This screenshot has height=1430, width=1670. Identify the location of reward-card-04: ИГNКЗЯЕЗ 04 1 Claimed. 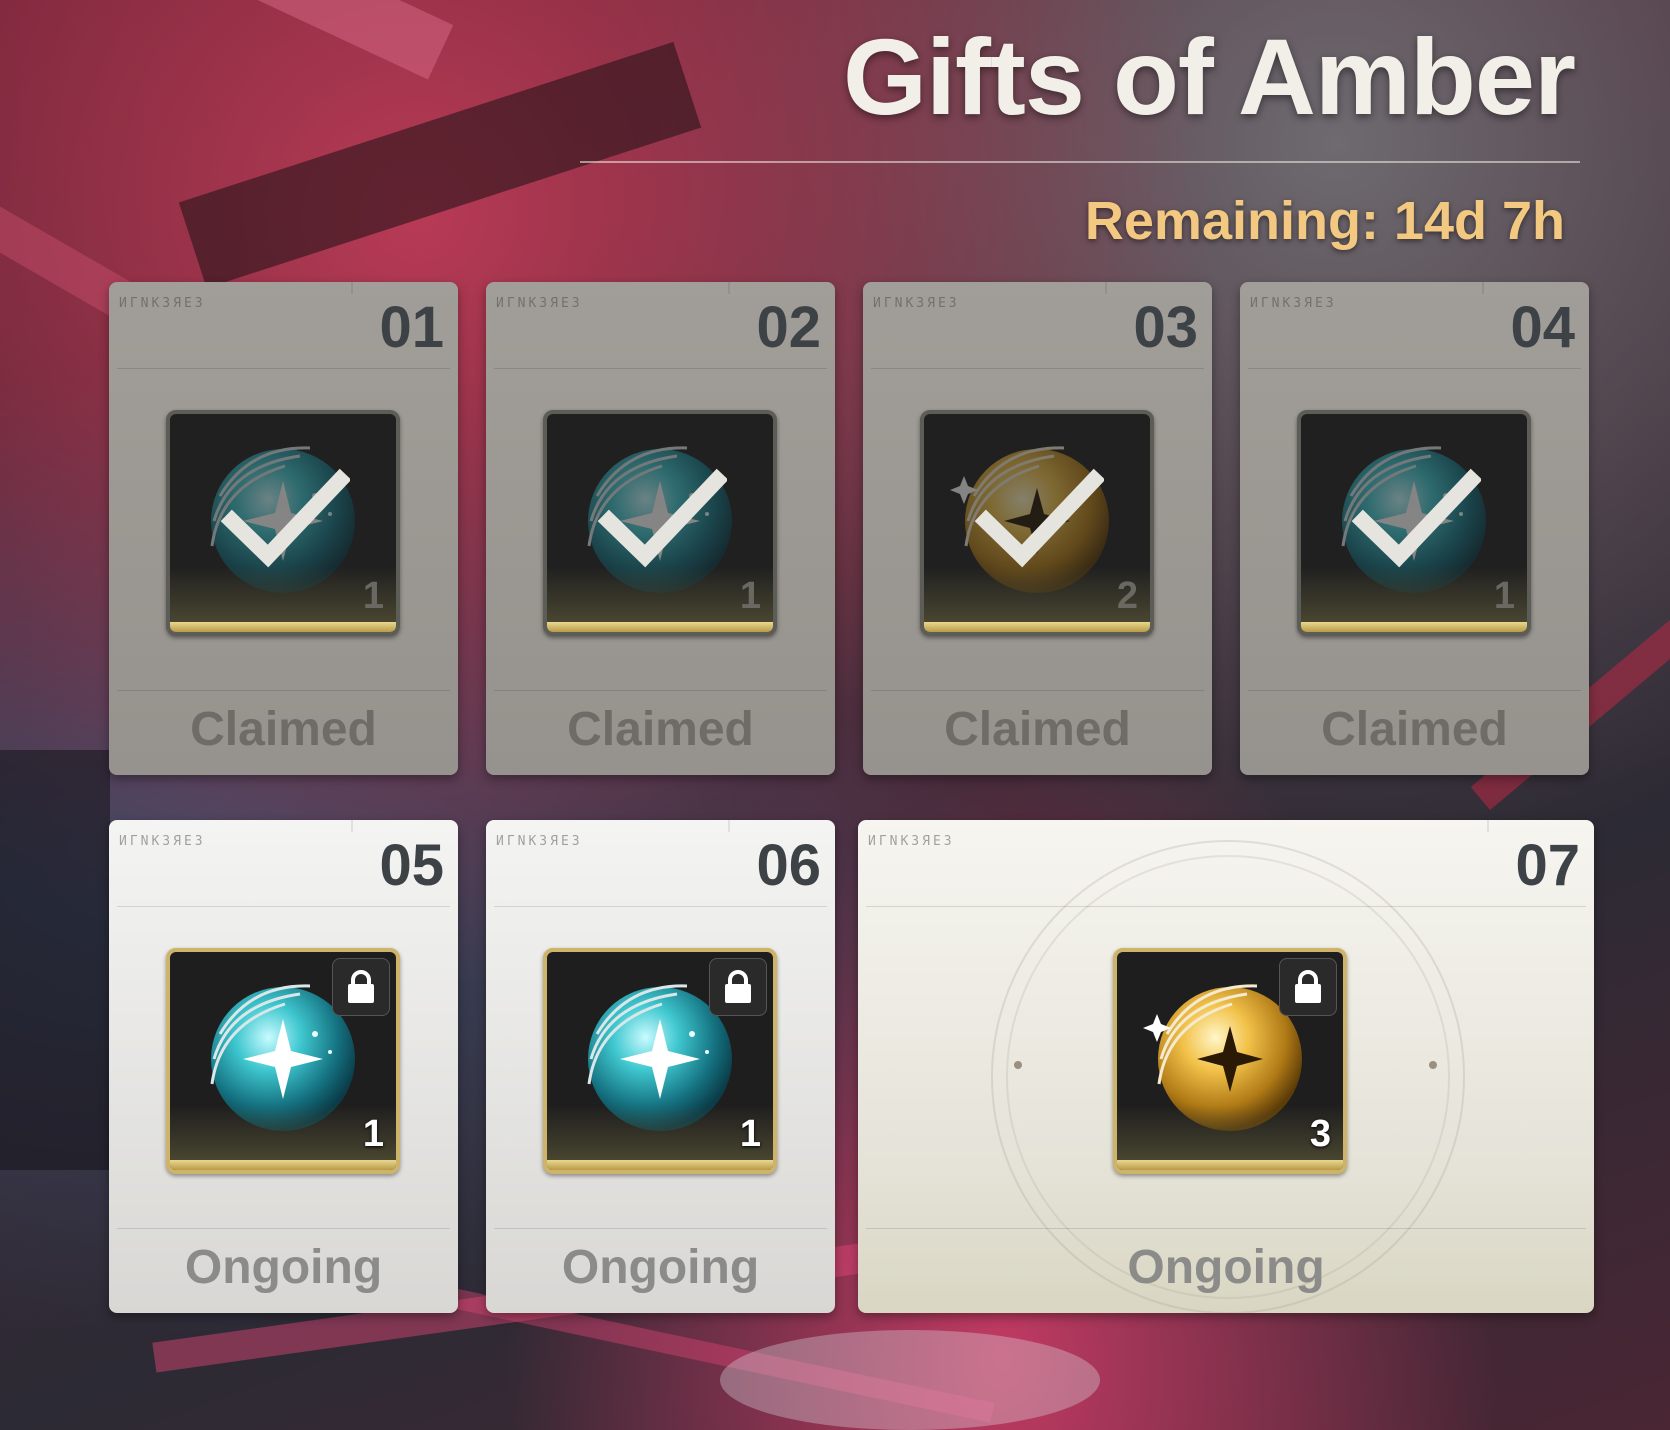
(1414, 528).